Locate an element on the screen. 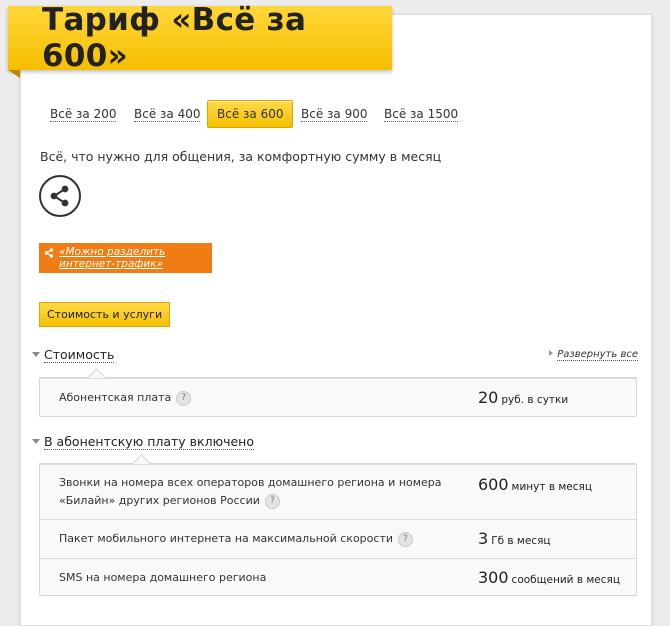 This screenshot has width=670, height=626. tab-vse-za-900: Всё за 900 is located at coordinates (334, 114).